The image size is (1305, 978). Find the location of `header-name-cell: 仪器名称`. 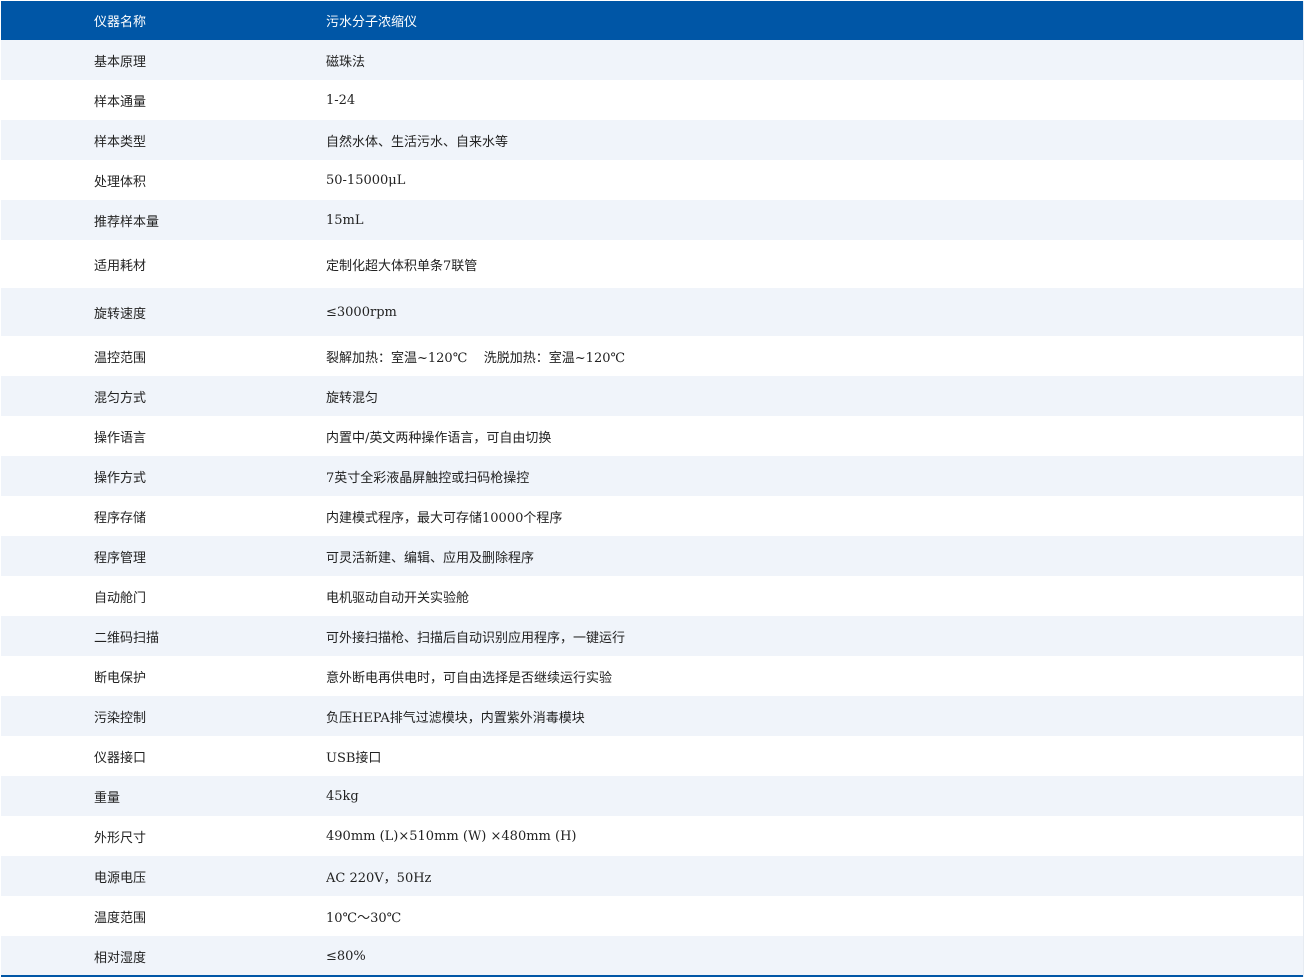

header-name-cell: 仪器名称 is located at coordinates (120, 22).